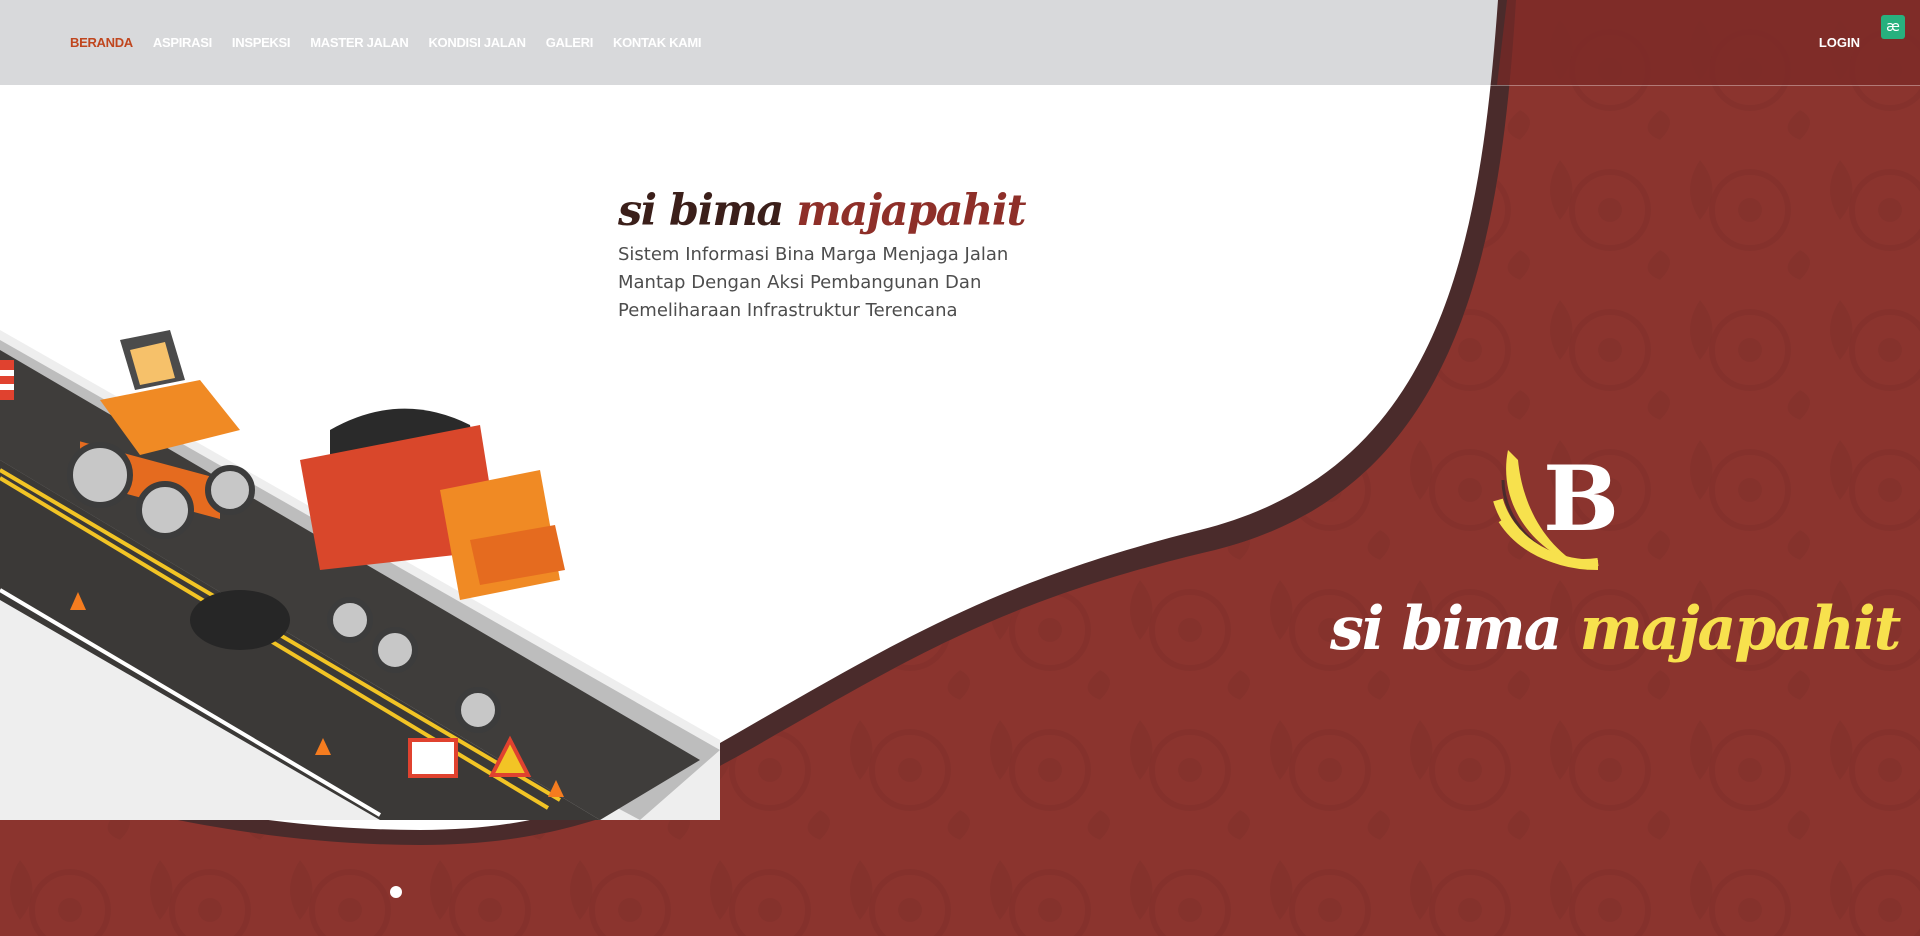  I want to click on bima-feather-b-logo-icon: B, so click(1556, 508).